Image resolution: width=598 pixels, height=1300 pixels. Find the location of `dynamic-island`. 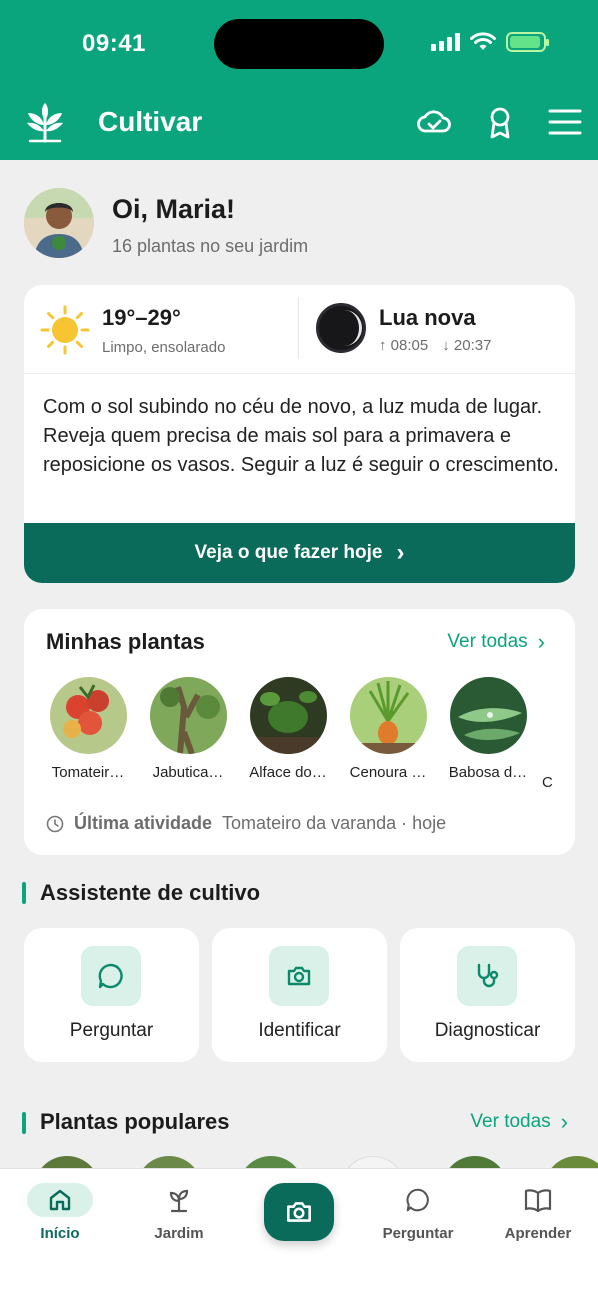

dynamic-island is located at coordinates (299, 44).